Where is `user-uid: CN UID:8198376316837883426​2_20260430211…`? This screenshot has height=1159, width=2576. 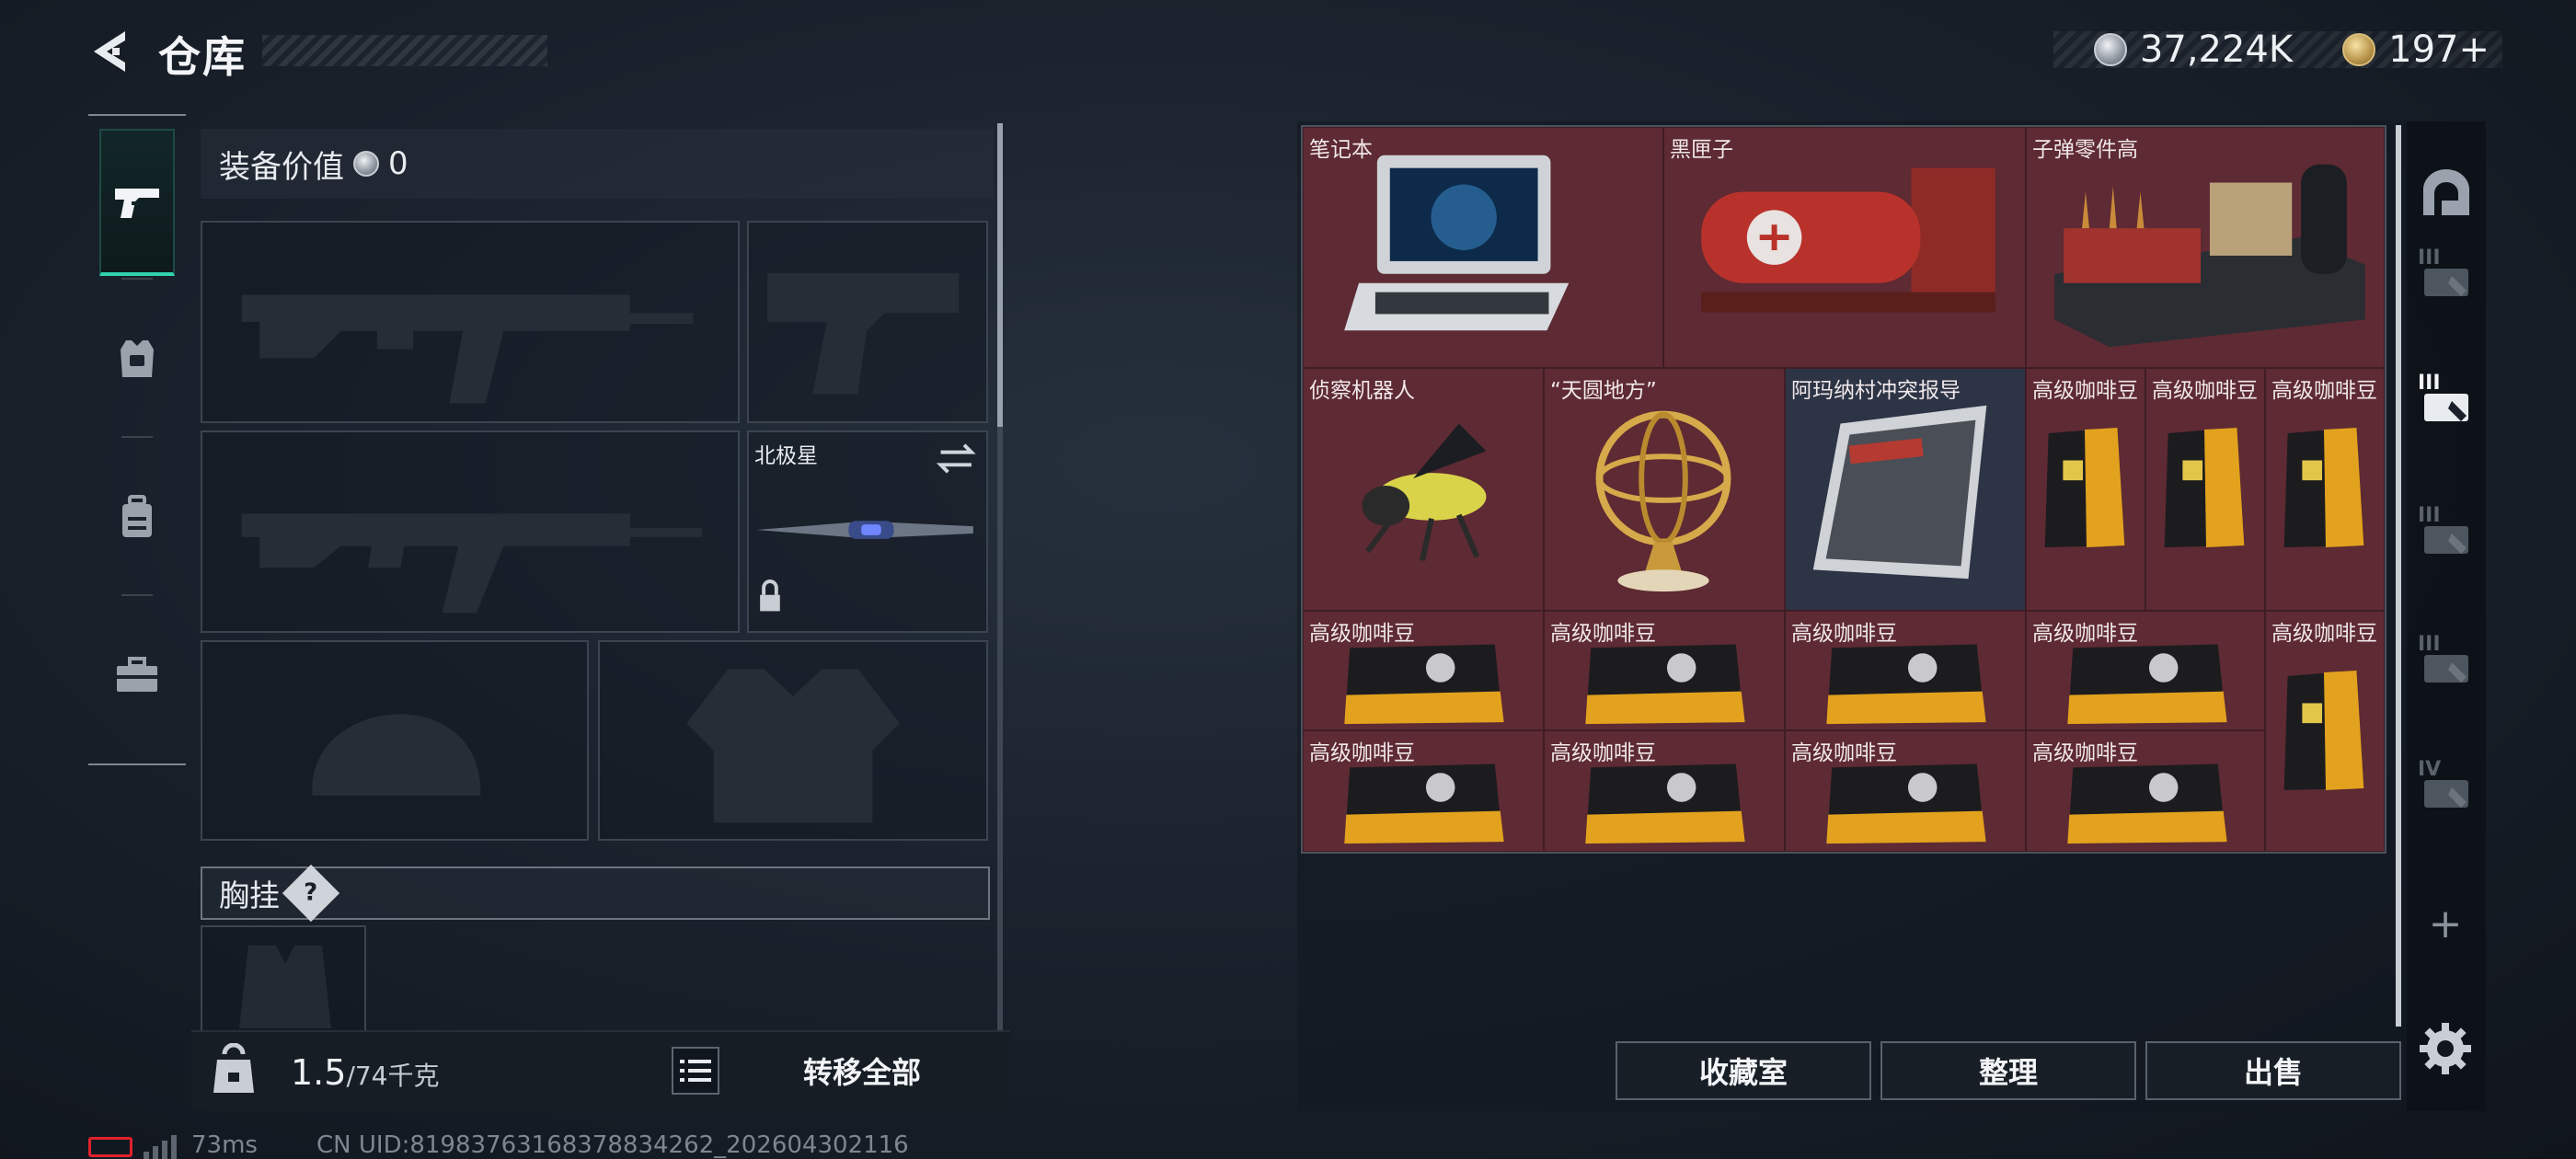 user-uid: CN UID:8198376316837883426​2_20260430211… is located at coordinates (612, 1145).